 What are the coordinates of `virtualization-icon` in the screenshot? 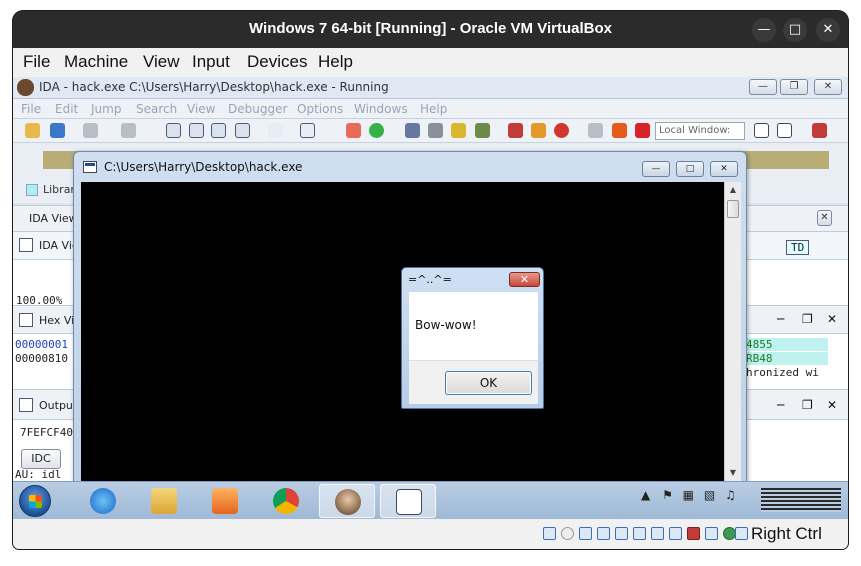 It's located at (711, 533).